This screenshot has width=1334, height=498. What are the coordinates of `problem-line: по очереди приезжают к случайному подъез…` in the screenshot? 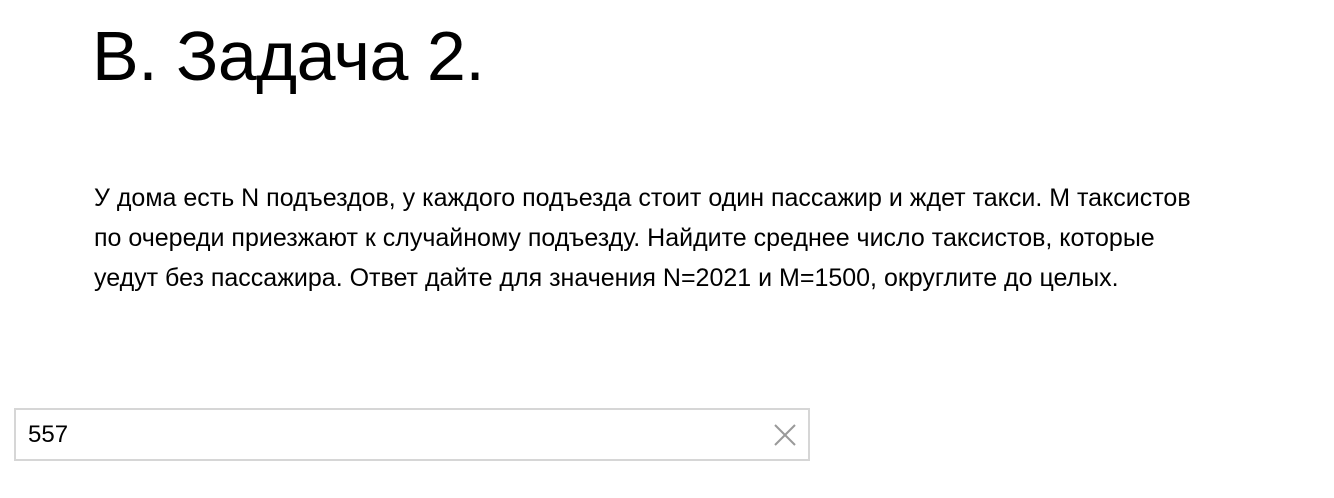 It's located at (624, 238).